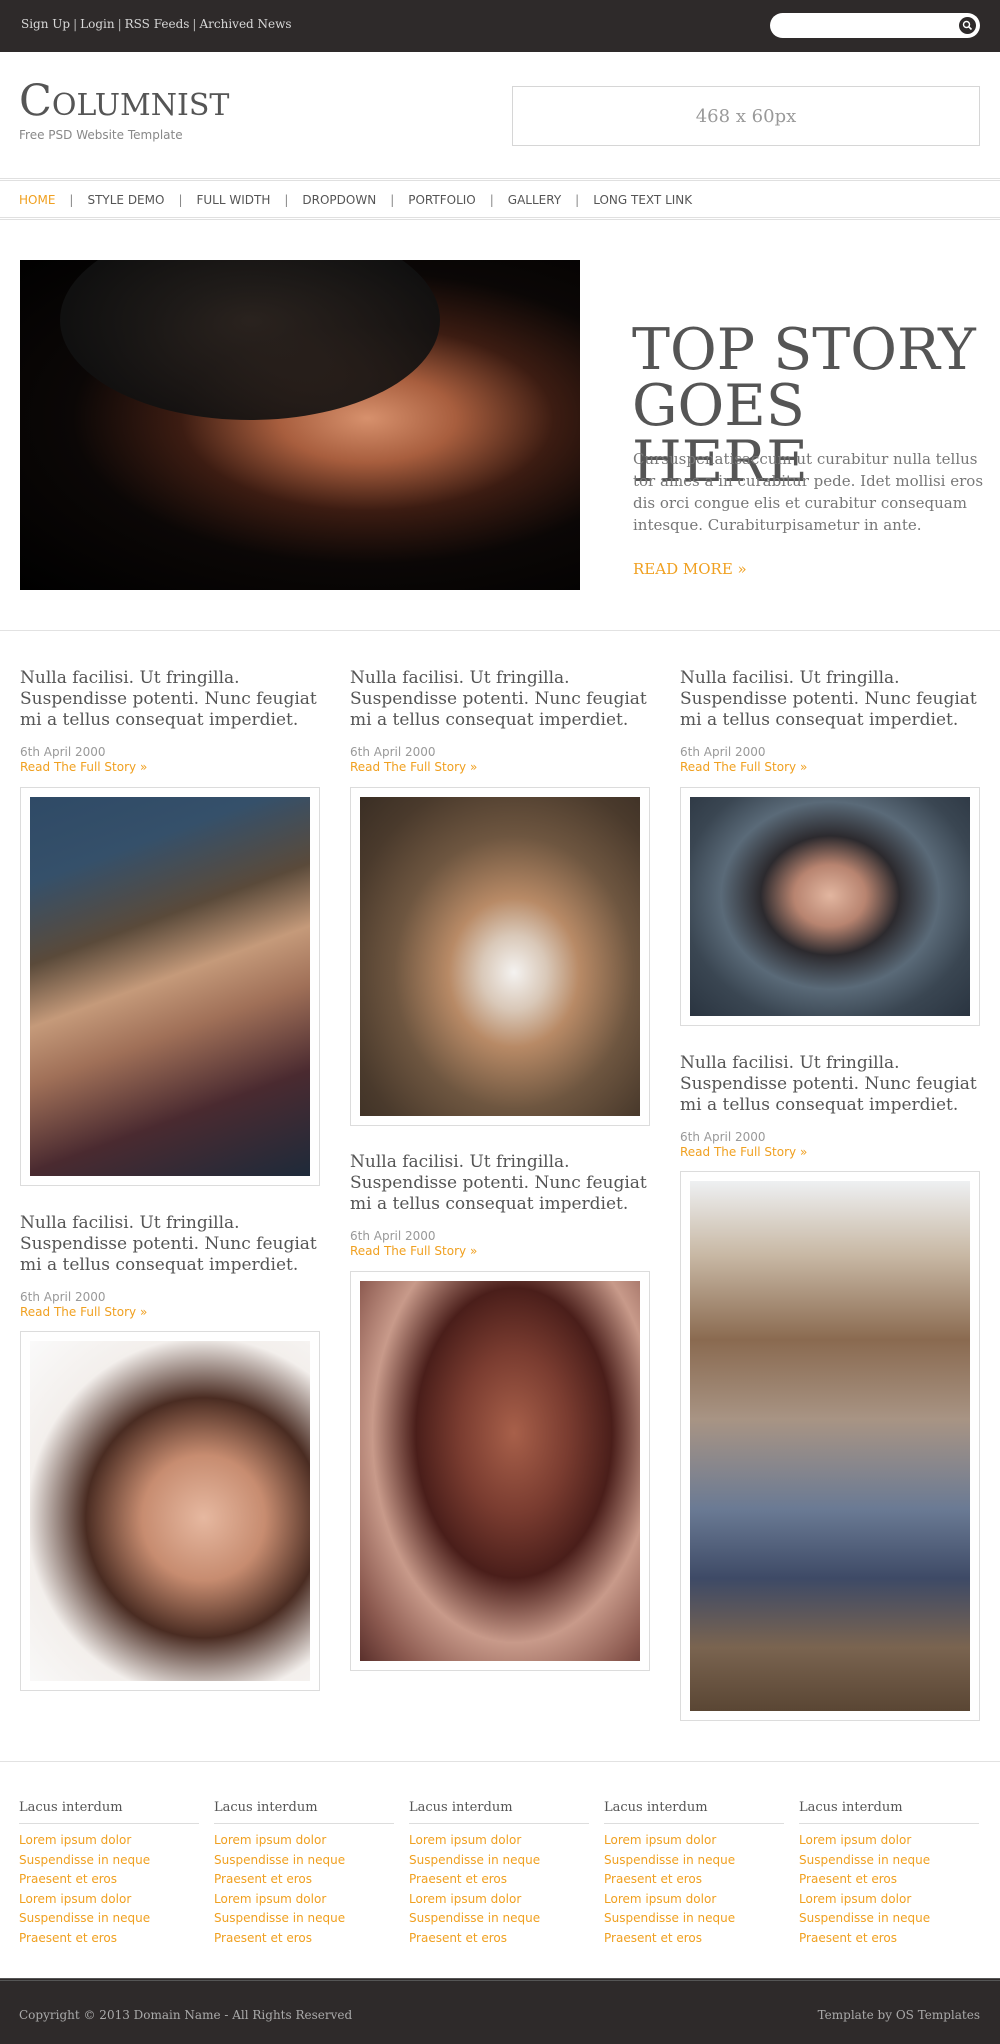 This screenshot has width=1000, height=2044. I want to click on nav-item-long-text-link: LONG TEXT LINK, so click(642, 200).